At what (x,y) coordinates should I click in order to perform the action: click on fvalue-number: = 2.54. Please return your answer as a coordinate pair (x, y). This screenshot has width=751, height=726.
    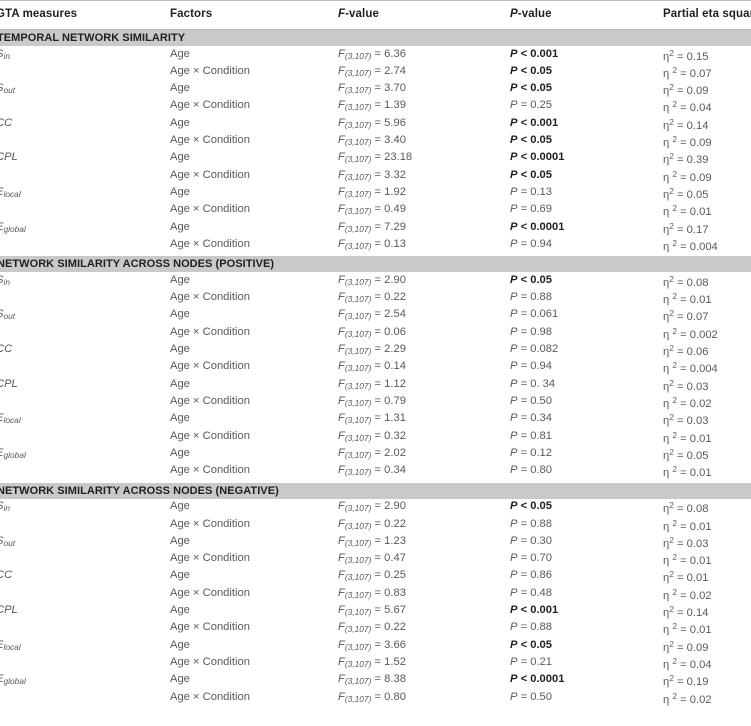
    Looking at the image, I should click on (388, 314).